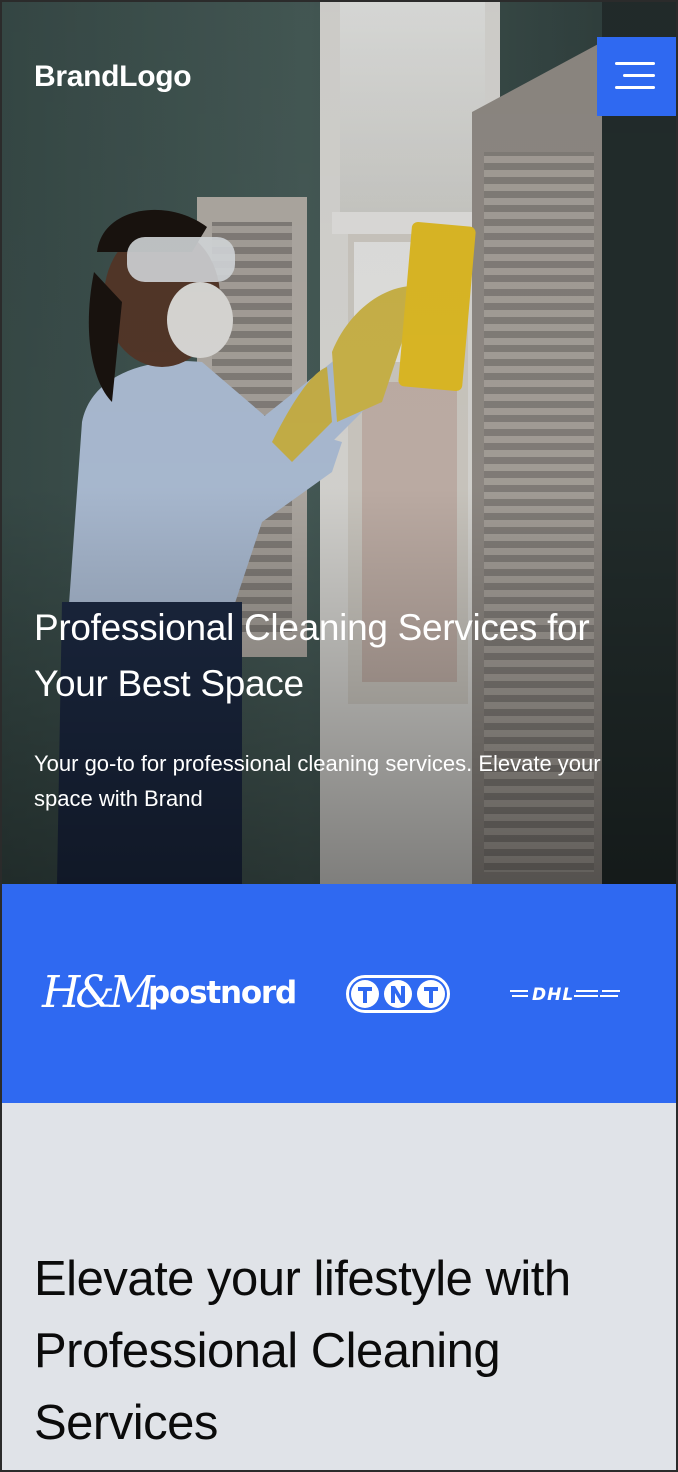 The height and width of the screenshot is (1472, 678). I want to click on partner-logos-bar: H&M postnord DHL, so click(339, 993).